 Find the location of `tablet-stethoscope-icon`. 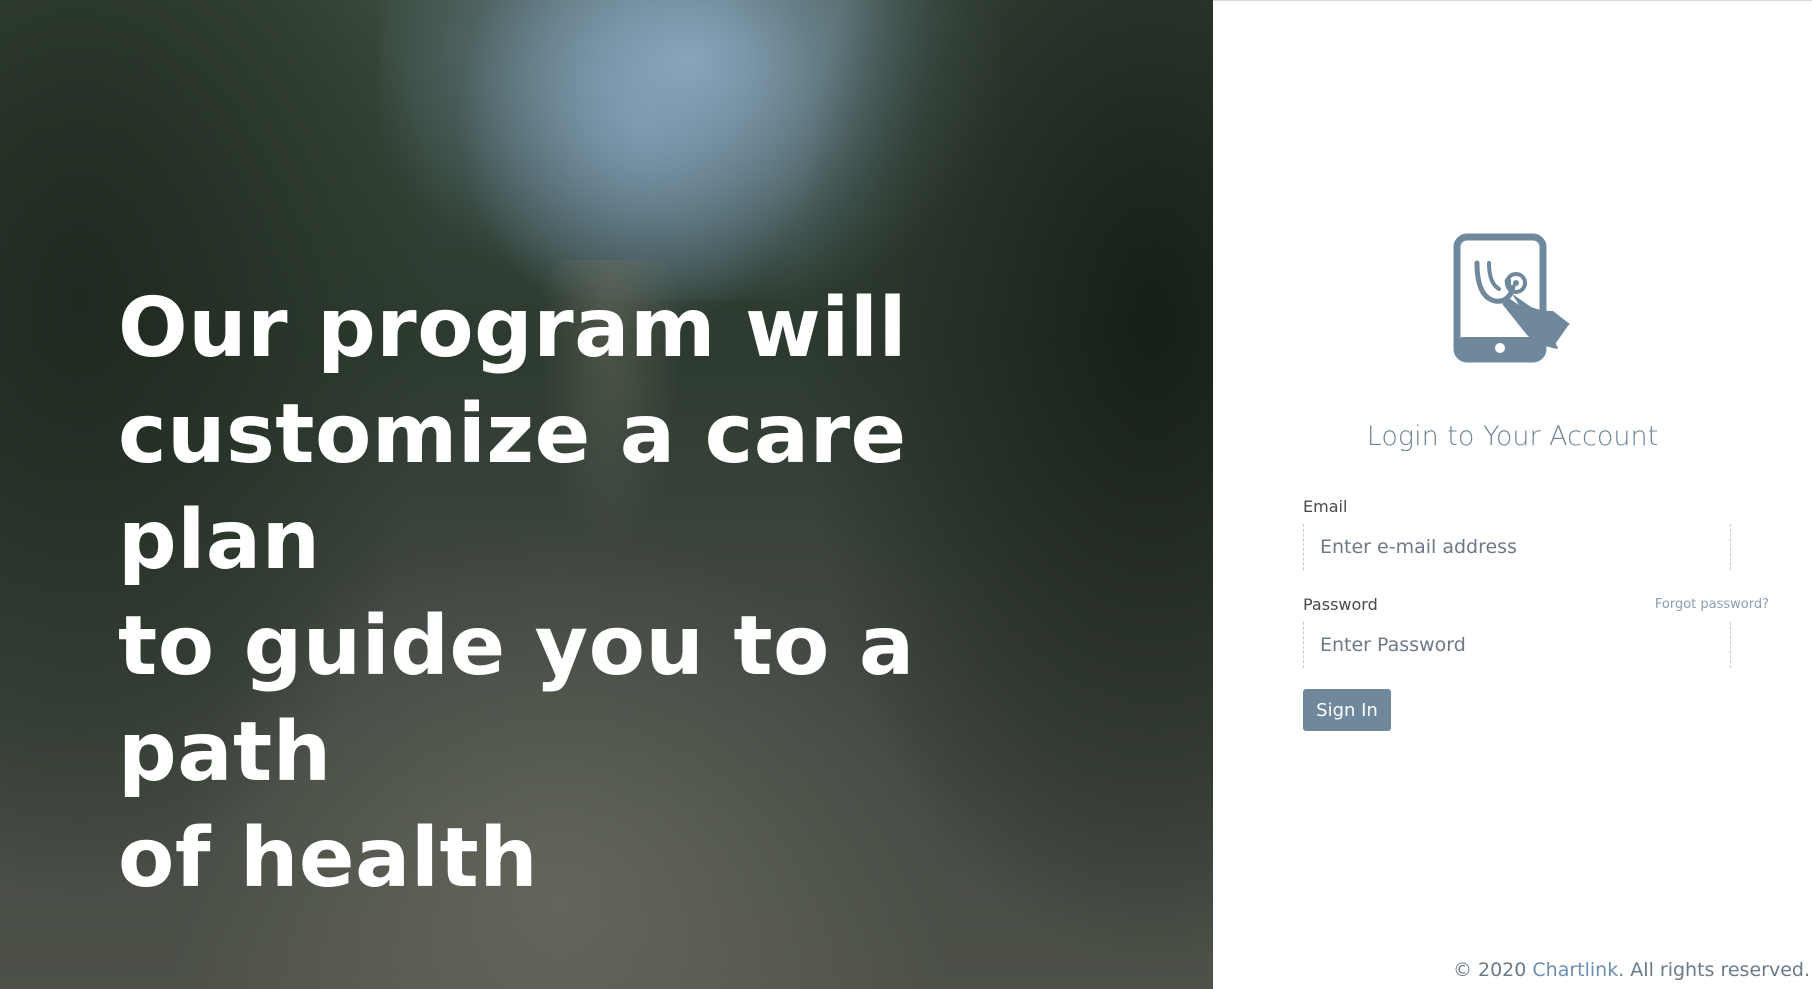

tablet-stethoscope-icon is located at coordinates (1517, 298).